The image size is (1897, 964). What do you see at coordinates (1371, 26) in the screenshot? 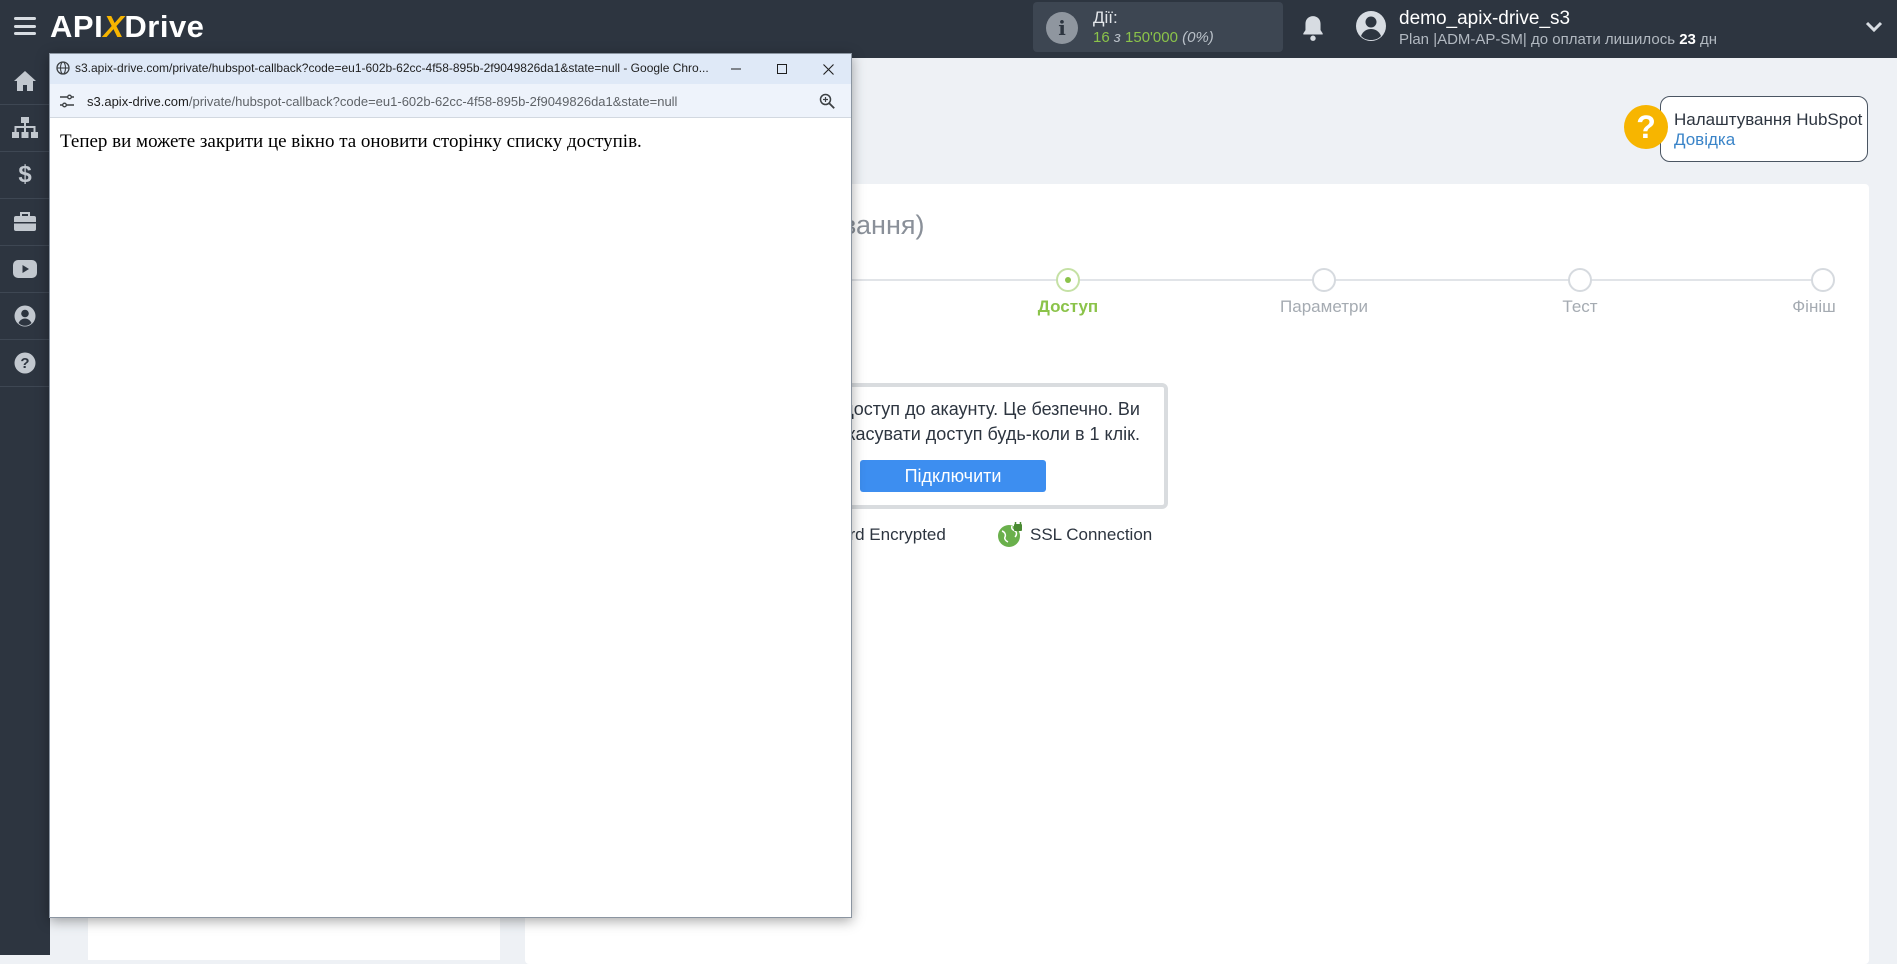
I see `user-avatar-icon` at bounding box center [1371, 26].